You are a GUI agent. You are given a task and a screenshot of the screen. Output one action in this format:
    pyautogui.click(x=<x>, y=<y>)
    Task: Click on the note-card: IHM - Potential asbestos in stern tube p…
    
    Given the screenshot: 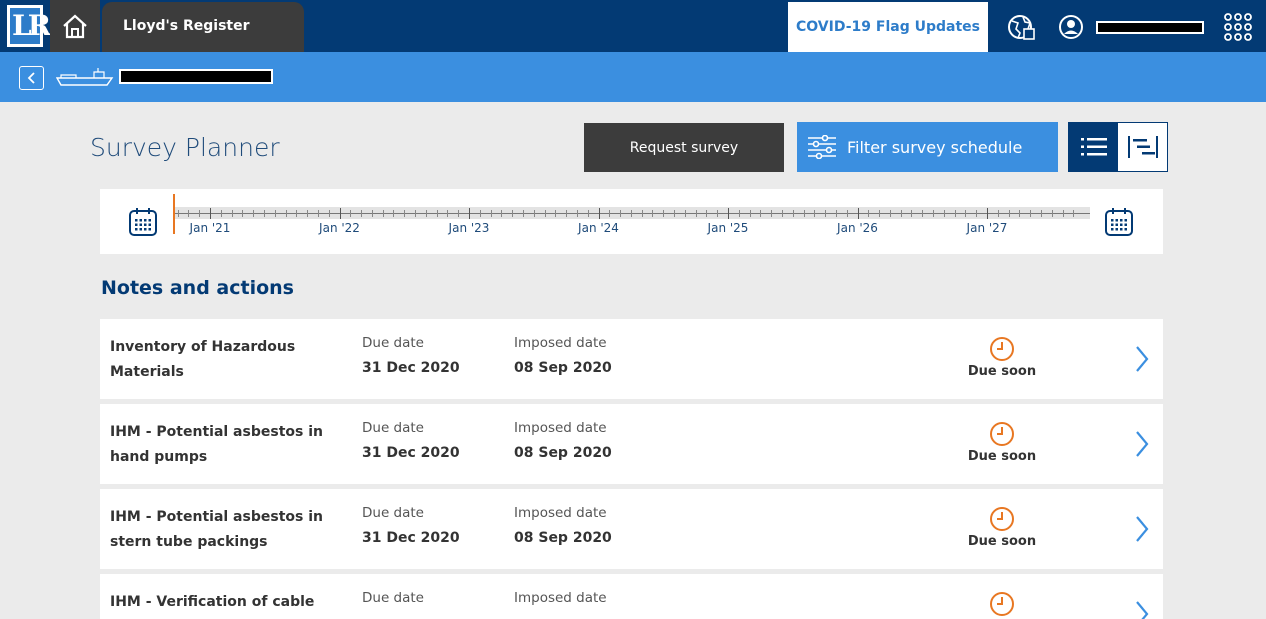 What is the action you would take?
    pyautogui.click(x=631, y=529)
    